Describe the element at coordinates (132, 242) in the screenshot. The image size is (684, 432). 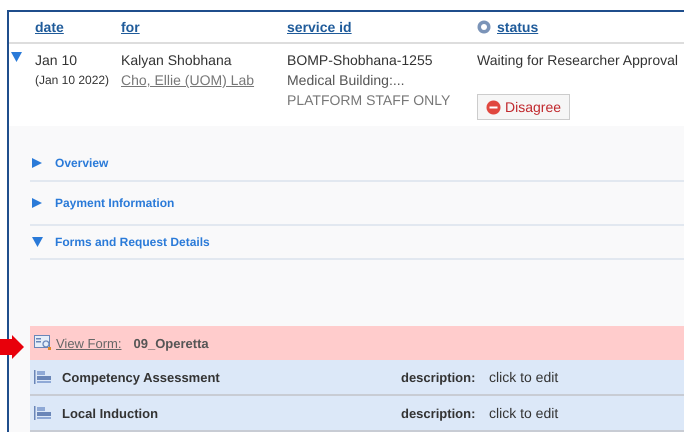
I see `section-header: Forms and Request Details` at that location.